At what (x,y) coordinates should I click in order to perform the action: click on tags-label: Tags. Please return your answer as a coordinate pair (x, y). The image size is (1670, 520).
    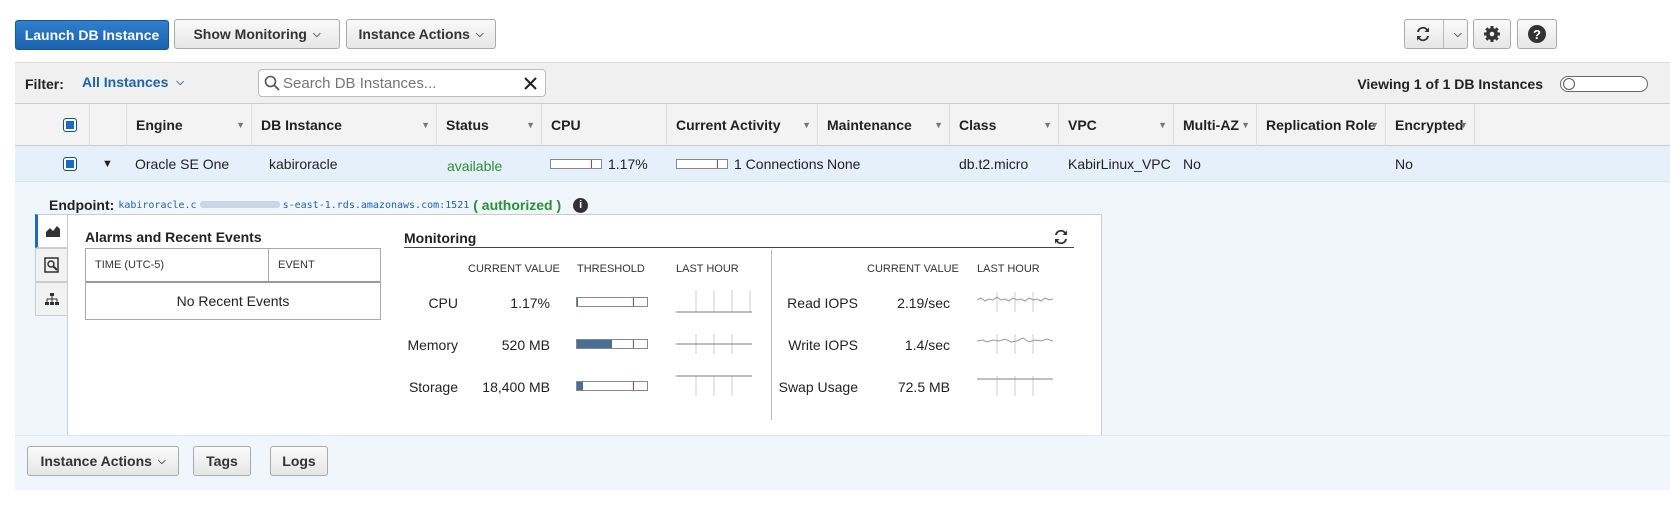
    Looking at the image, I should click on (222, 461).